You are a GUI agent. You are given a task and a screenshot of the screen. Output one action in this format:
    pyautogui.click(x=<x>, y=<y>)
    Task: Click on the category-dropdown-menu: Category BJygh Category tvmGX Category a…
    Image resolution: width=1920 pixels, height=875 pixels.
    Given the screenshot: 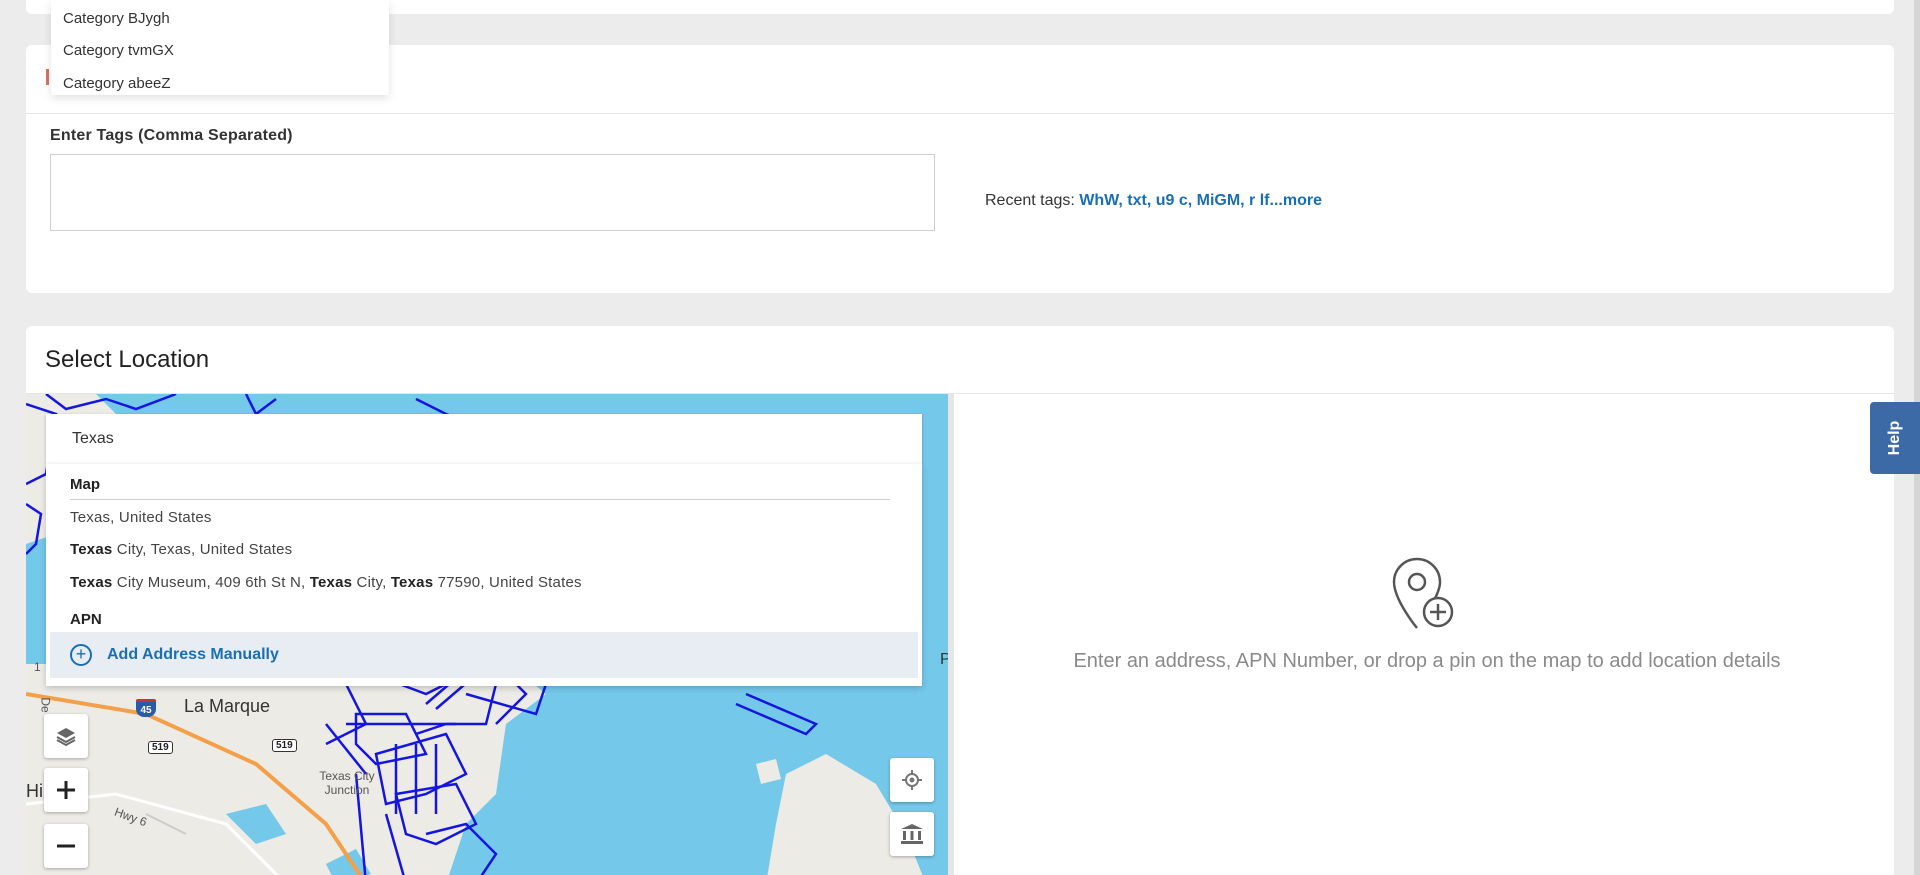 What is the action you would take?
    pyautogui.click(x=220, y=47)
    